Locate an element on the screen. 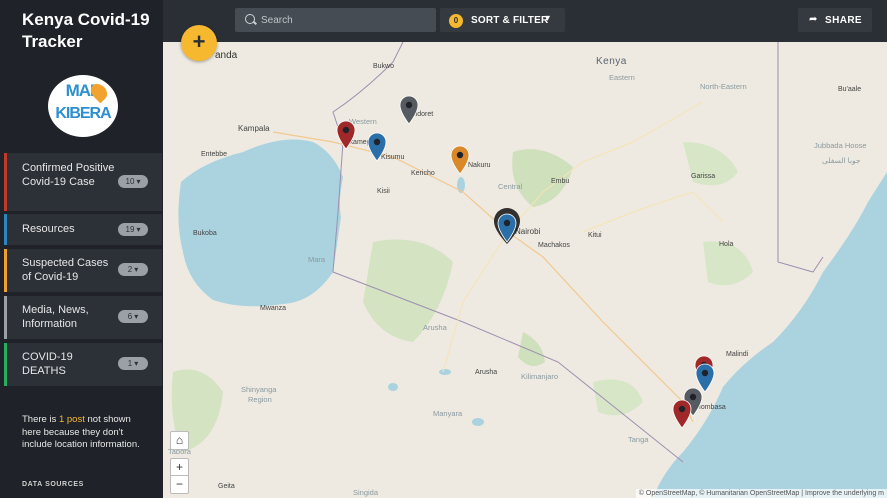 The image size is (887, 498). nakuru-marker is located at coordinates (460, 160).